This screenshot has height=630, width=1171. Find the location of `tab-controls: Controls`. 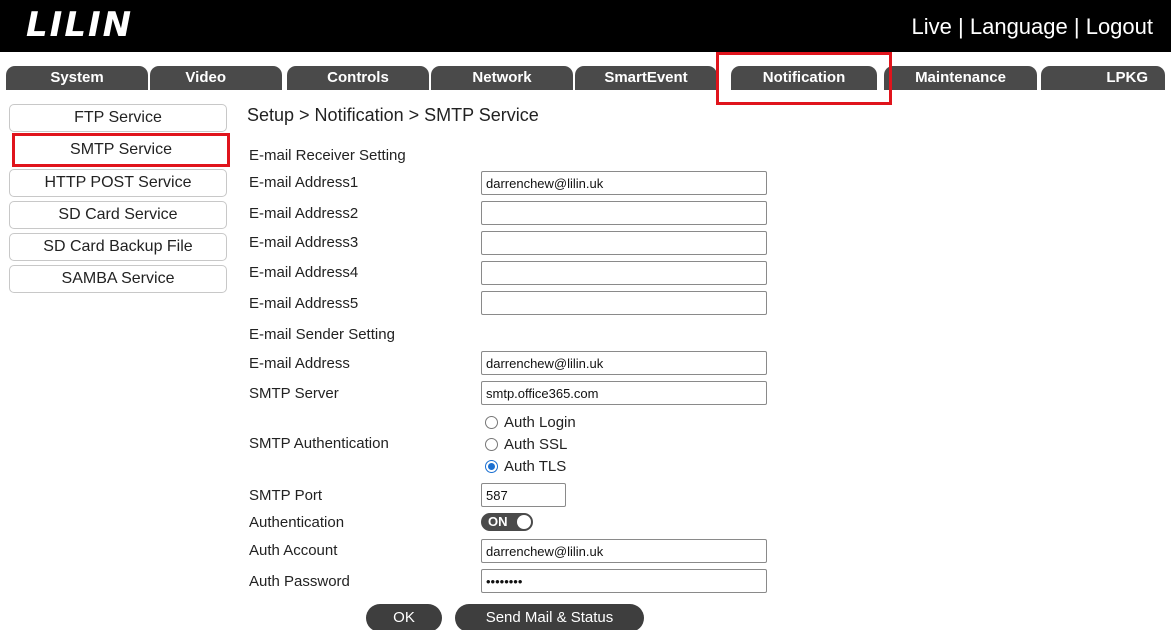

tab-controls: Controls is located at coordinates (358, 78).